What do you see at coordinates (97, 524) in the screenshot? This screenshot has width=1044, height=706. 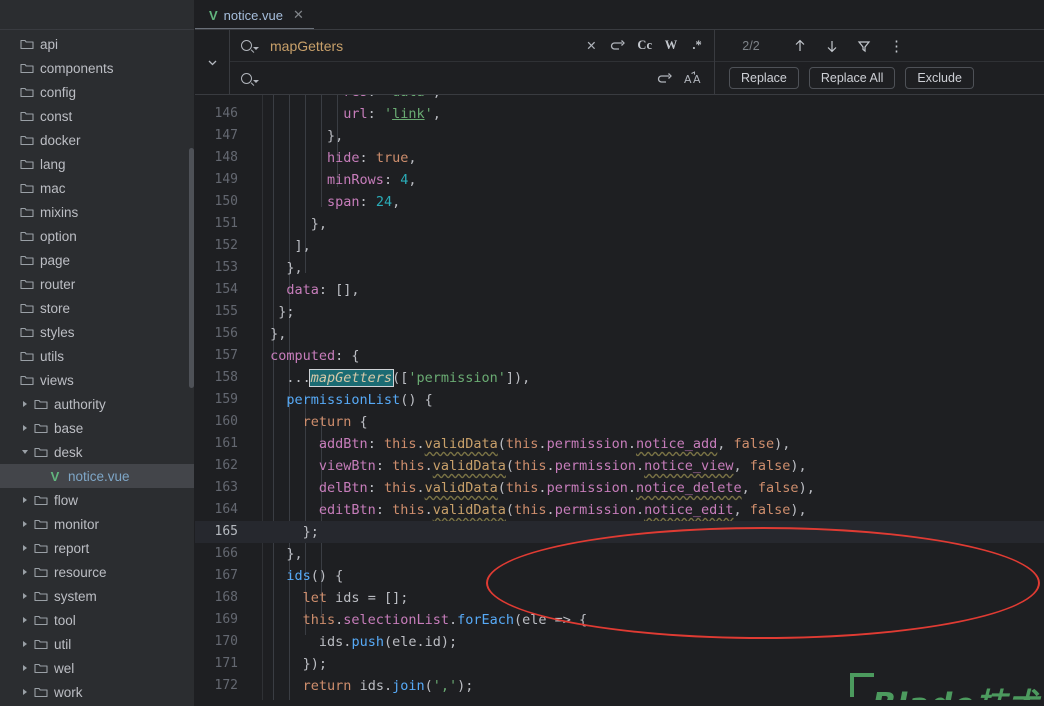 I see `tree-item-monitor: monitor` at bounding box center [97, 524].